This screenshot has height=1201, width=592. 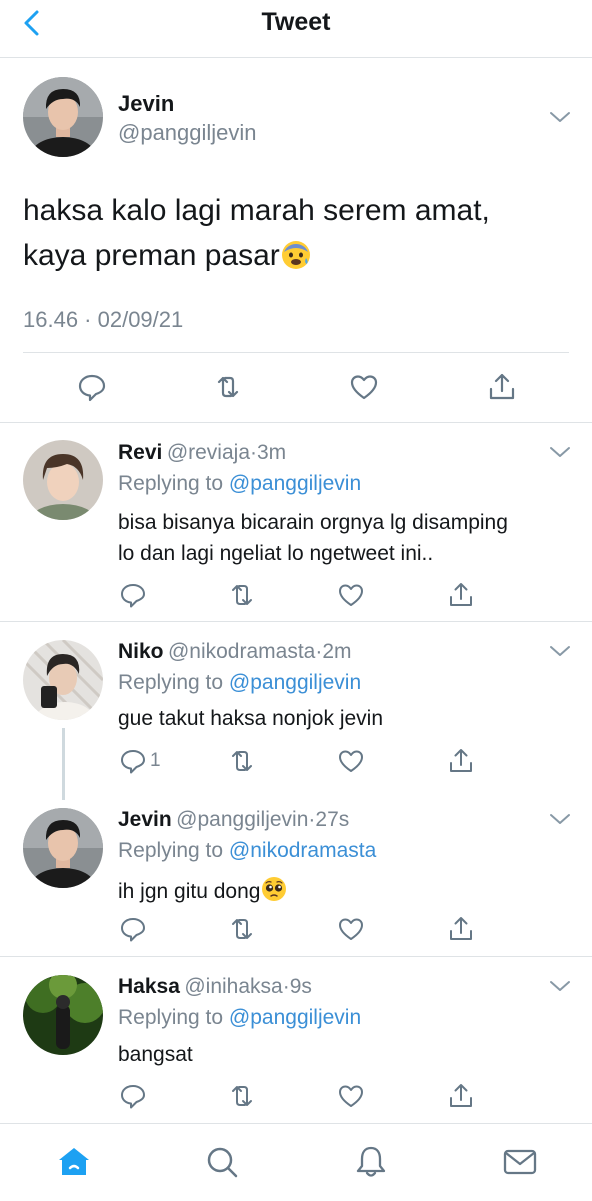 I want to click on reply-header: Haksa @inihaksa·9s, so click(x=215, y=986).